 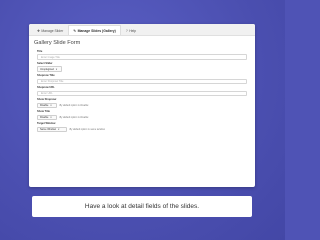 I want to click on title-input: Enter Image Title, so click(x=142, y=57).